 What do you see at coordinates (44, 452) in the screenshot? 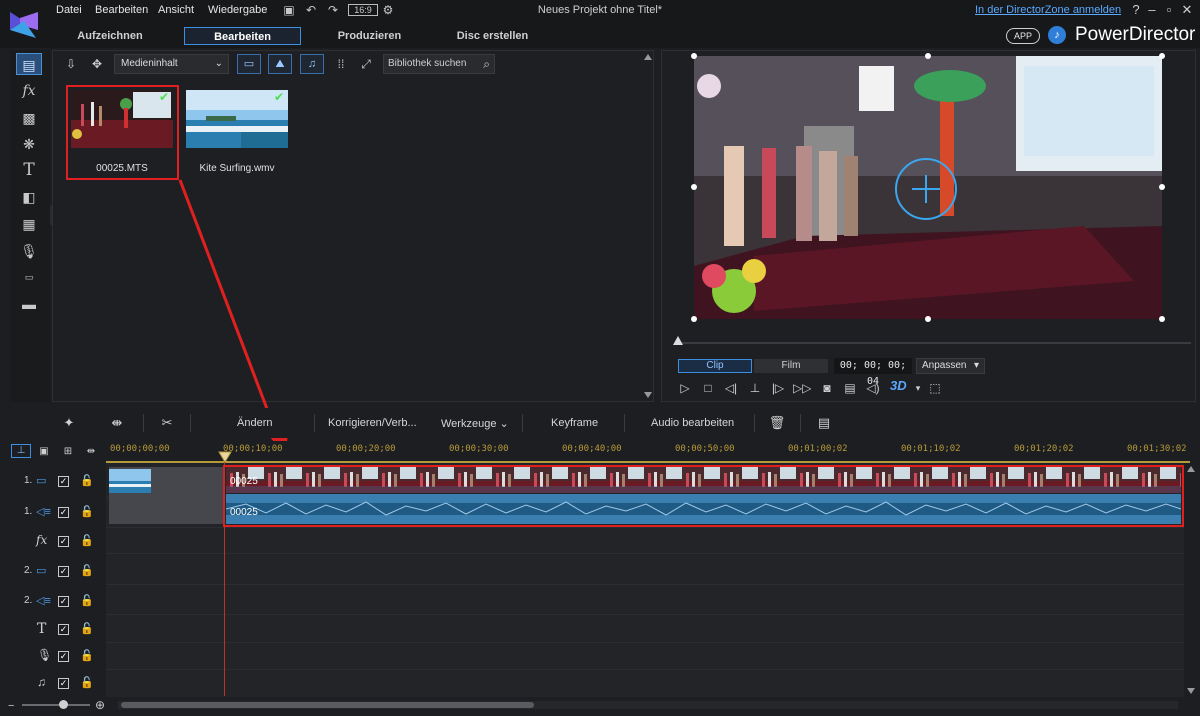
I see `storyboard-view-icon: ▣` at bounding box center [44, 452].